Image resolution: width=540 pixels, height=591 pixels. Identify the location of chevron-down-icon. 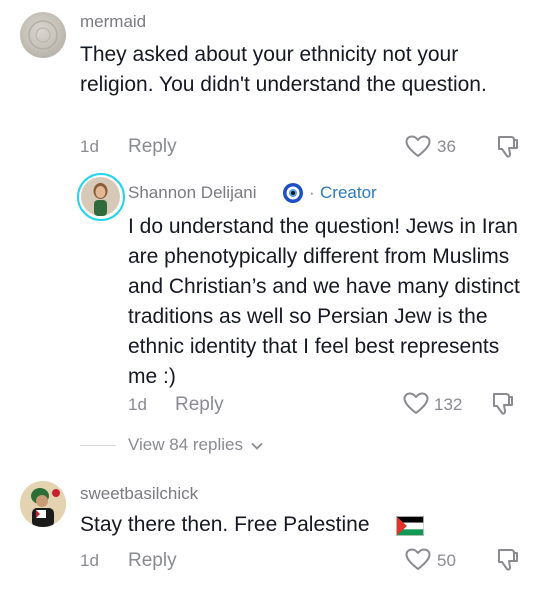
(257, 446).